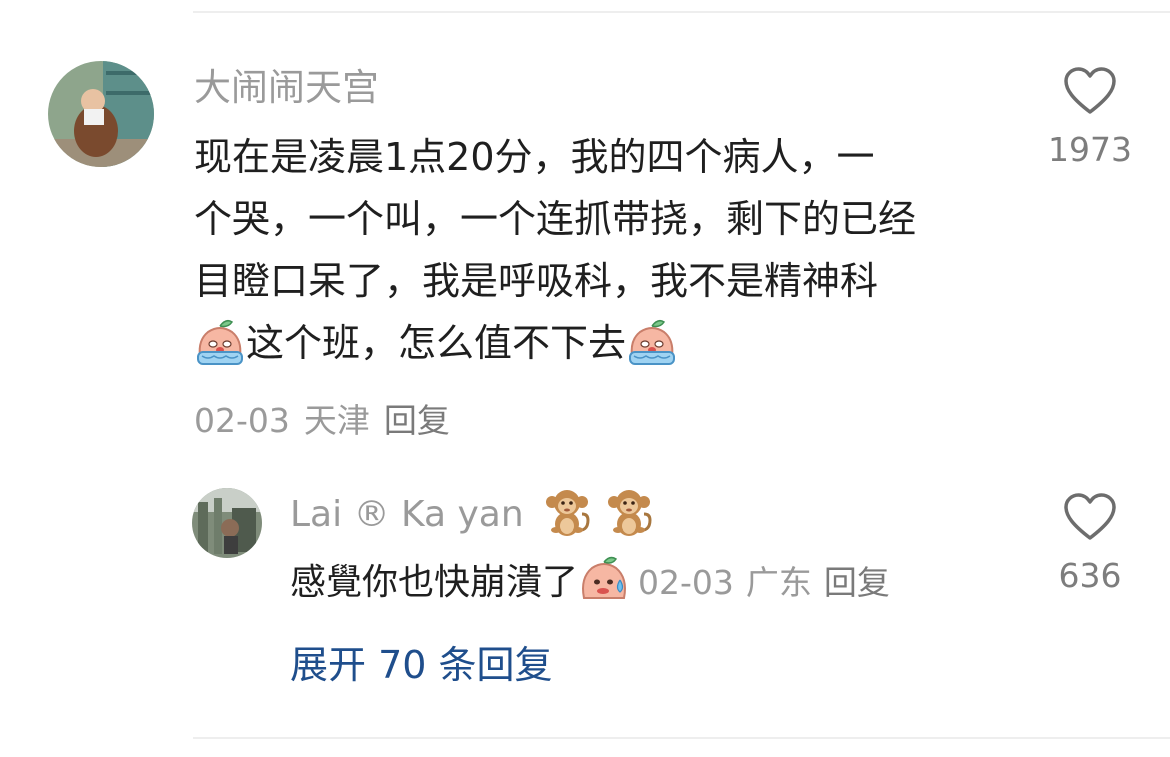 The image size is (1170, 757). What do you see at coordinates (598, 513) in the screenshot?
I see `username-emojis` at bounding box center [598, 513].